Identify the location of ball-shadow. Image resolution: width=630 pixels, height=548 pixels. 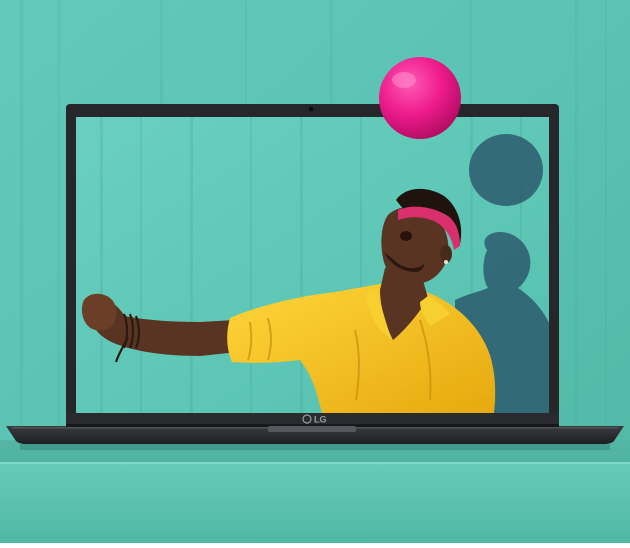
(506, 170).